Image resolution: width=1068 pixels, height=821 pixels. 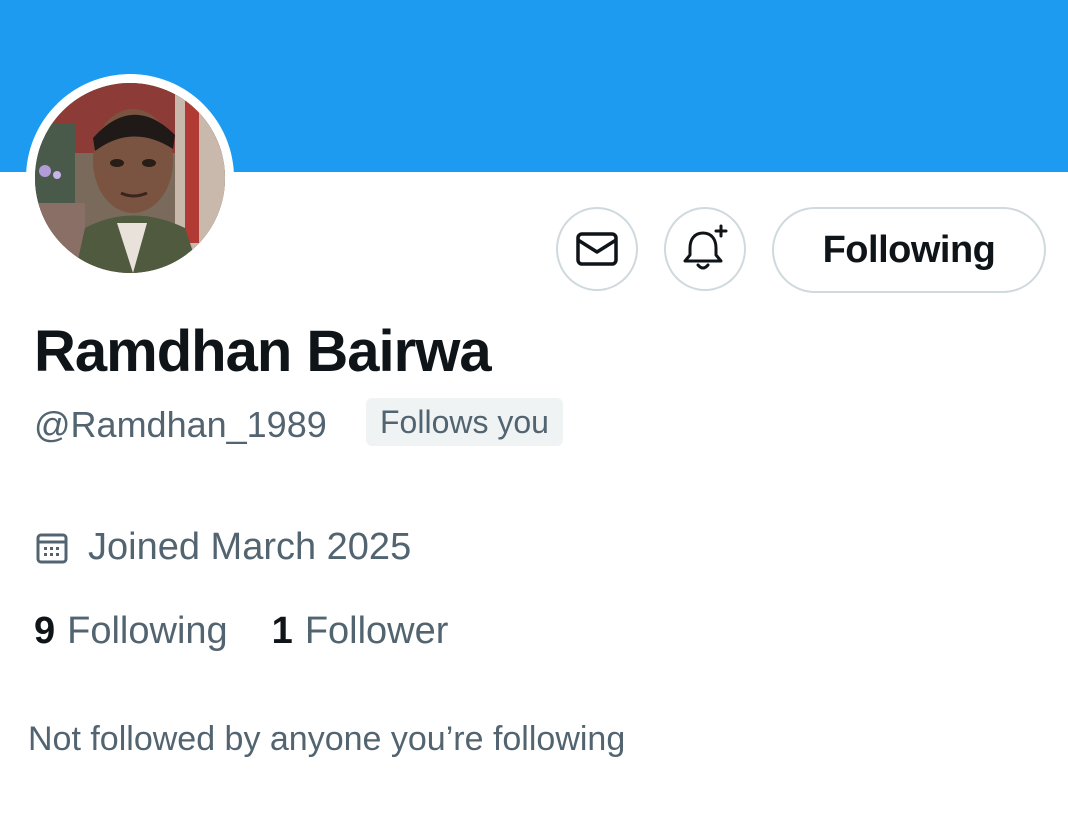 I want to click on avatar, so click(x=130, y=178).